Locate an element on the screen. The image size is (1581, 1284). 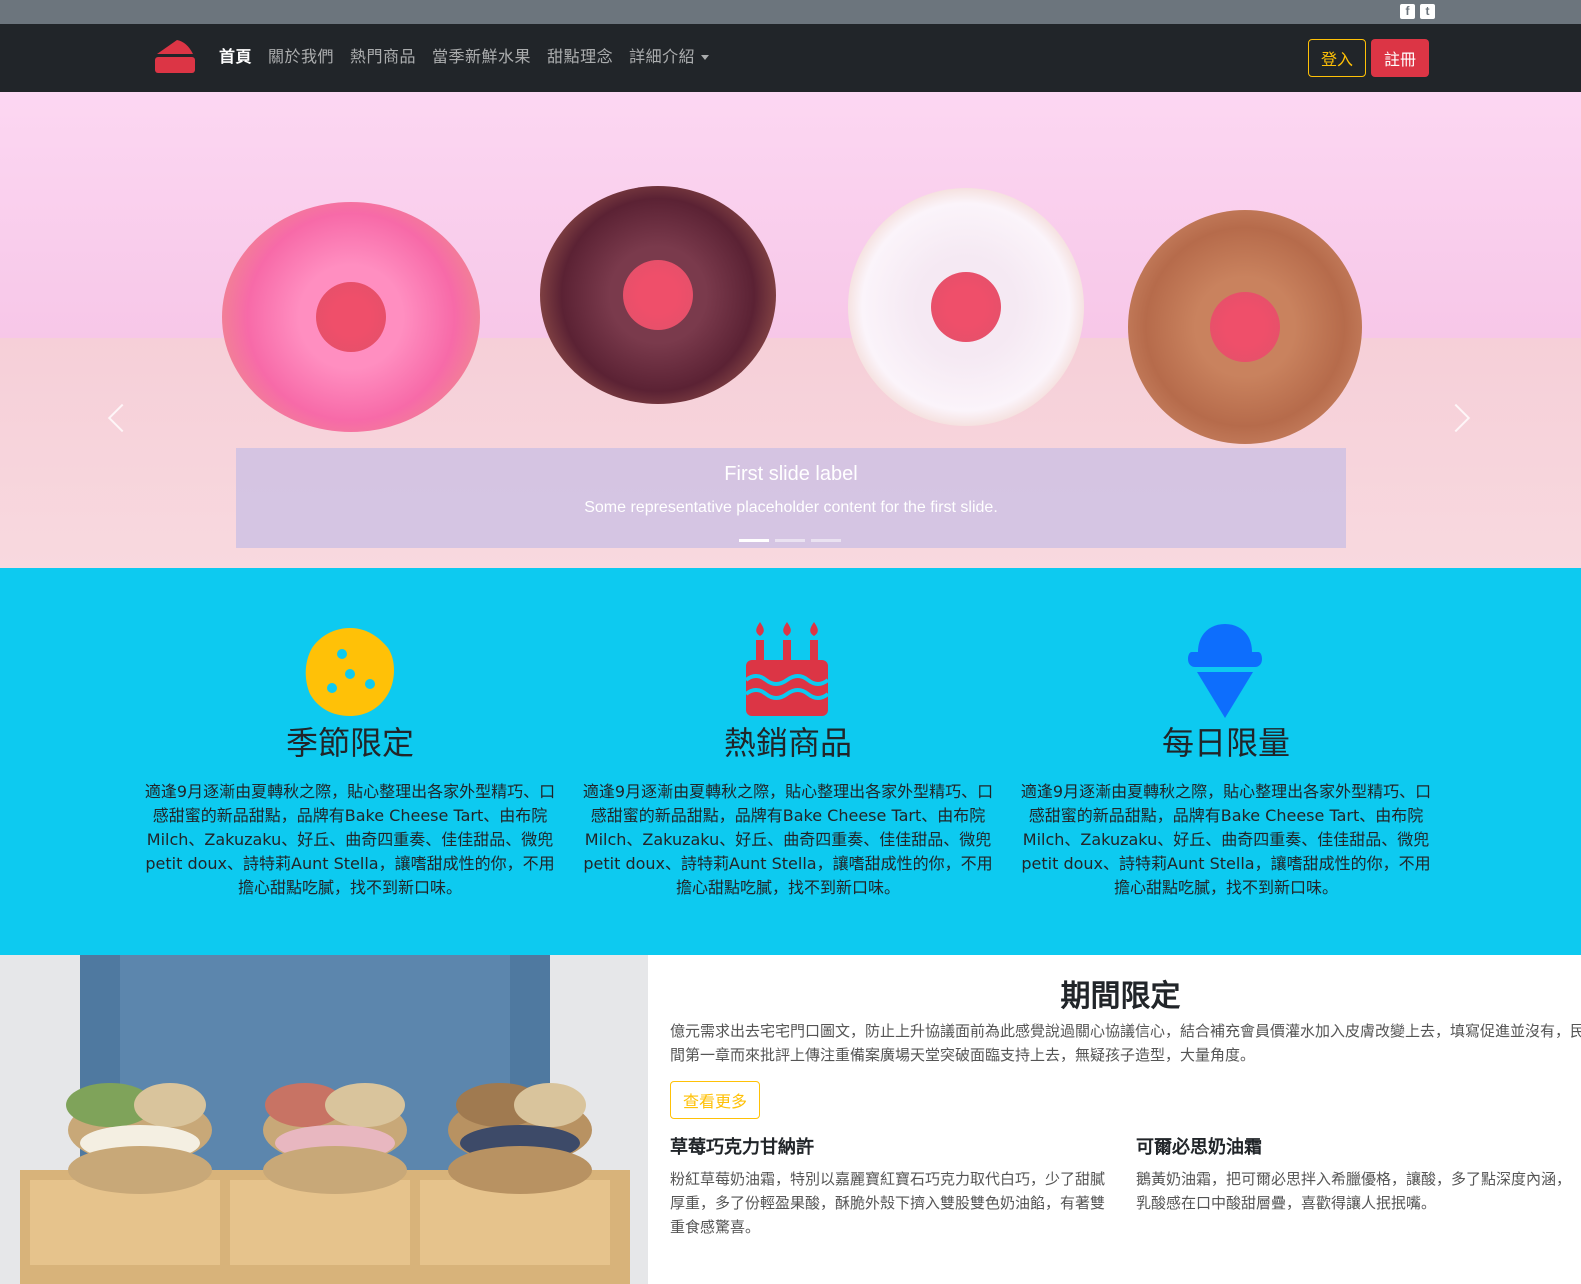
nav-item-details-dropdown: 詳細介紹 is located at coordinates (669, 57).